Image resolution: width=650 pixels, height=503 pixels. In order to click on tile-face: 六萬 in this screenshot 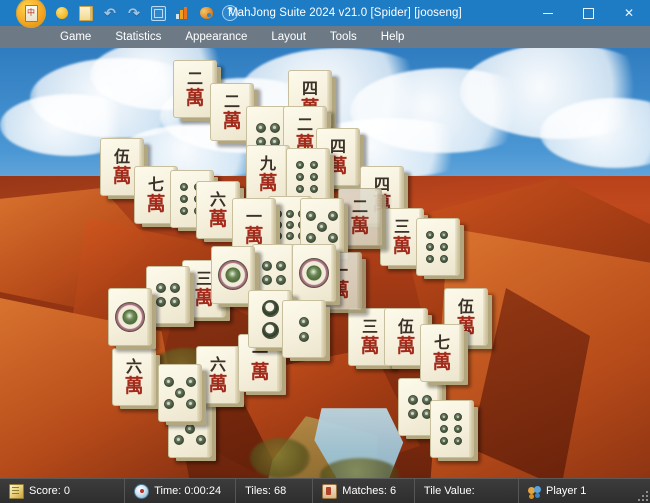, I will do `click(134, 377)`.